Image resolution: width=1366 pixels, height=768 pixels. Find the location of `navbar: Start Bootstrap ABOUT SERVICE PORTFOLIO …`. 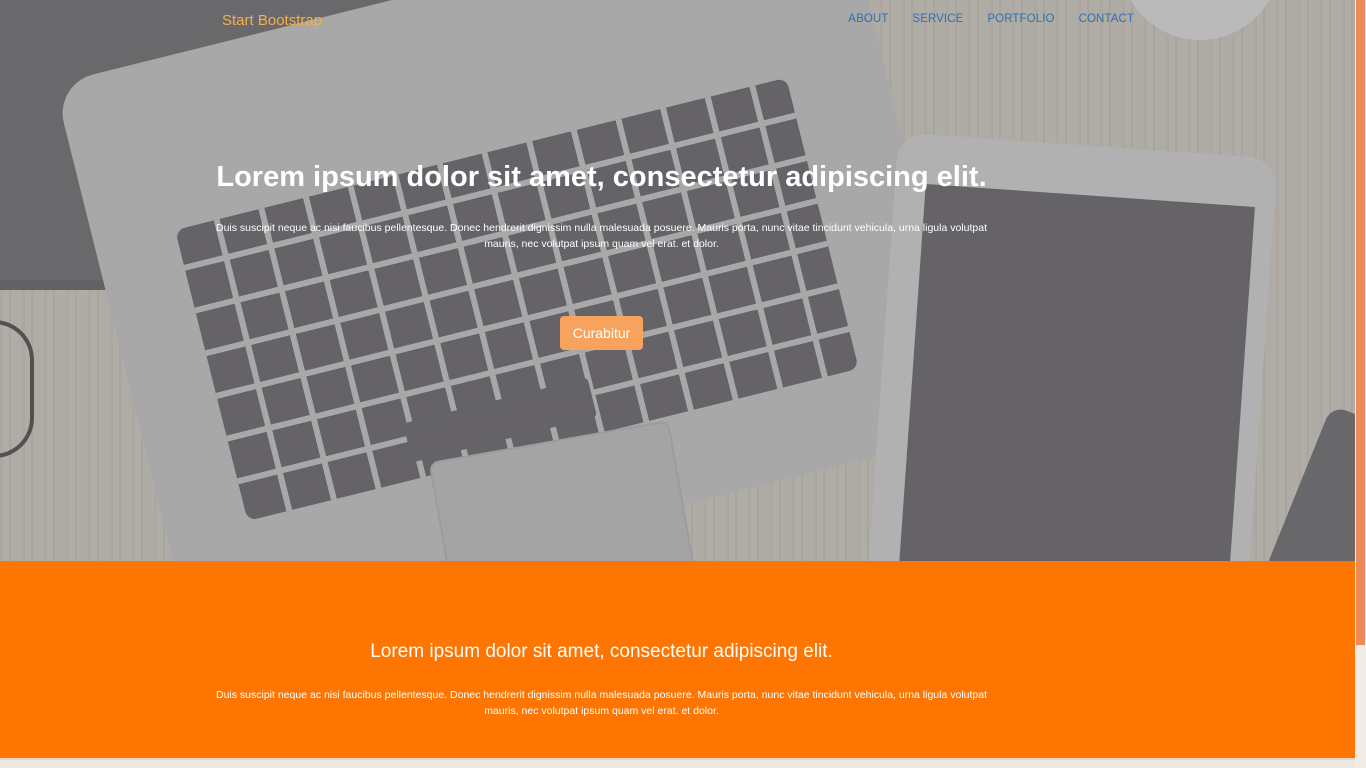

navbar: Start Bootstrap ABOUT SERVICE PORTFOLIO … is located at coordinates (677, 21).